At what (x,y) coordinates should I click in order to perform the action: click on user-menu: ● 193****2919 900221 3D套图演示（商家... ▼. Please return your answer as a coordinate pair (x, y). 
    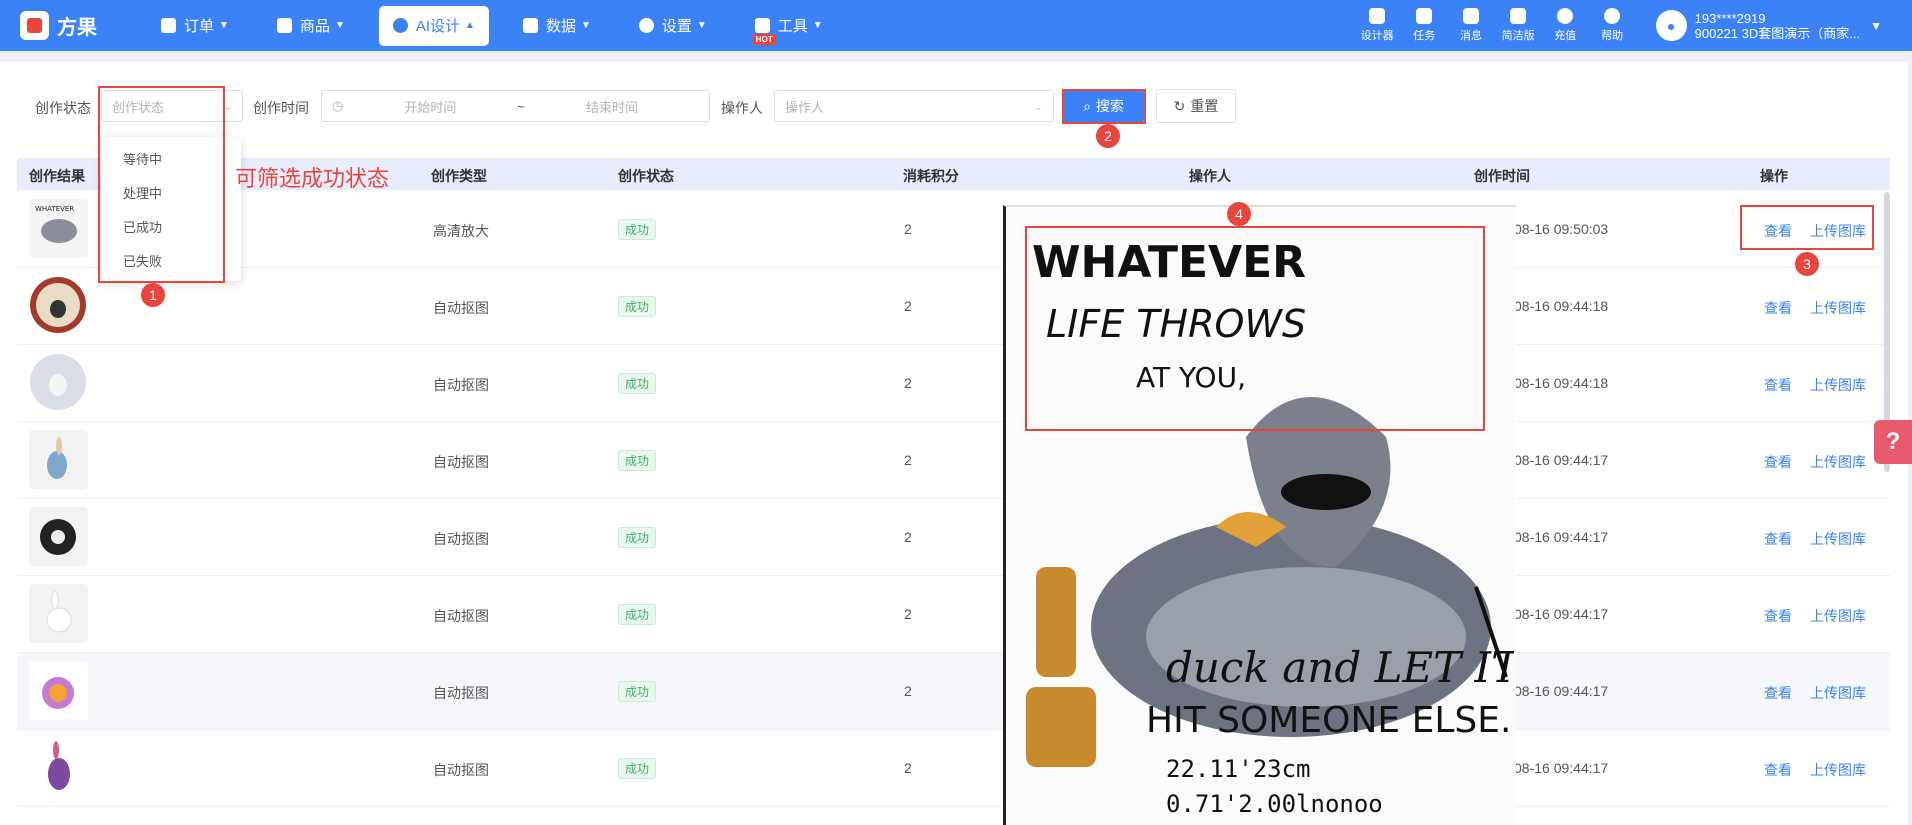
    Looking at the image, I should click on (1768, 25).